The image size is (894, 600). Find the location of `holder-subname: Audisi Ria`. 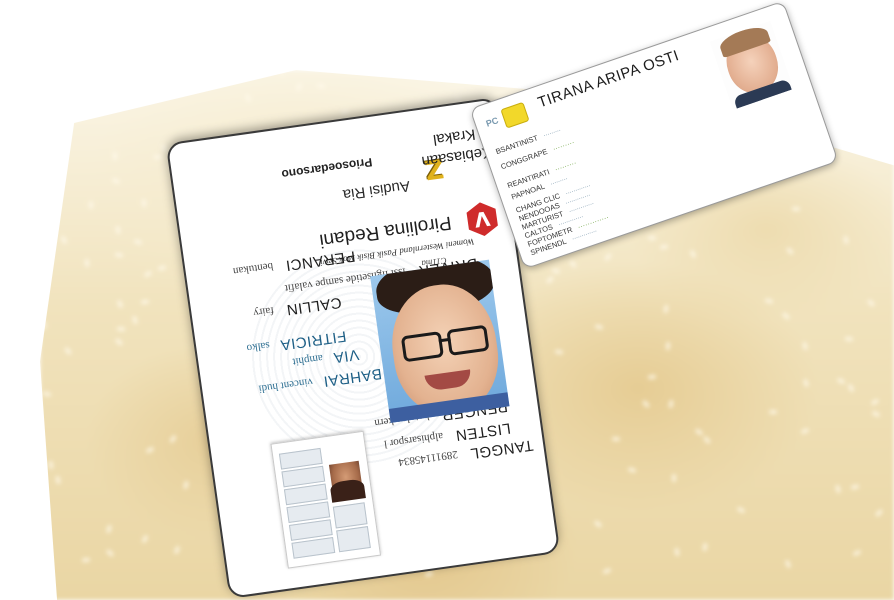

holder-subname: Audisi Ria is located at coordinates (376, 190).